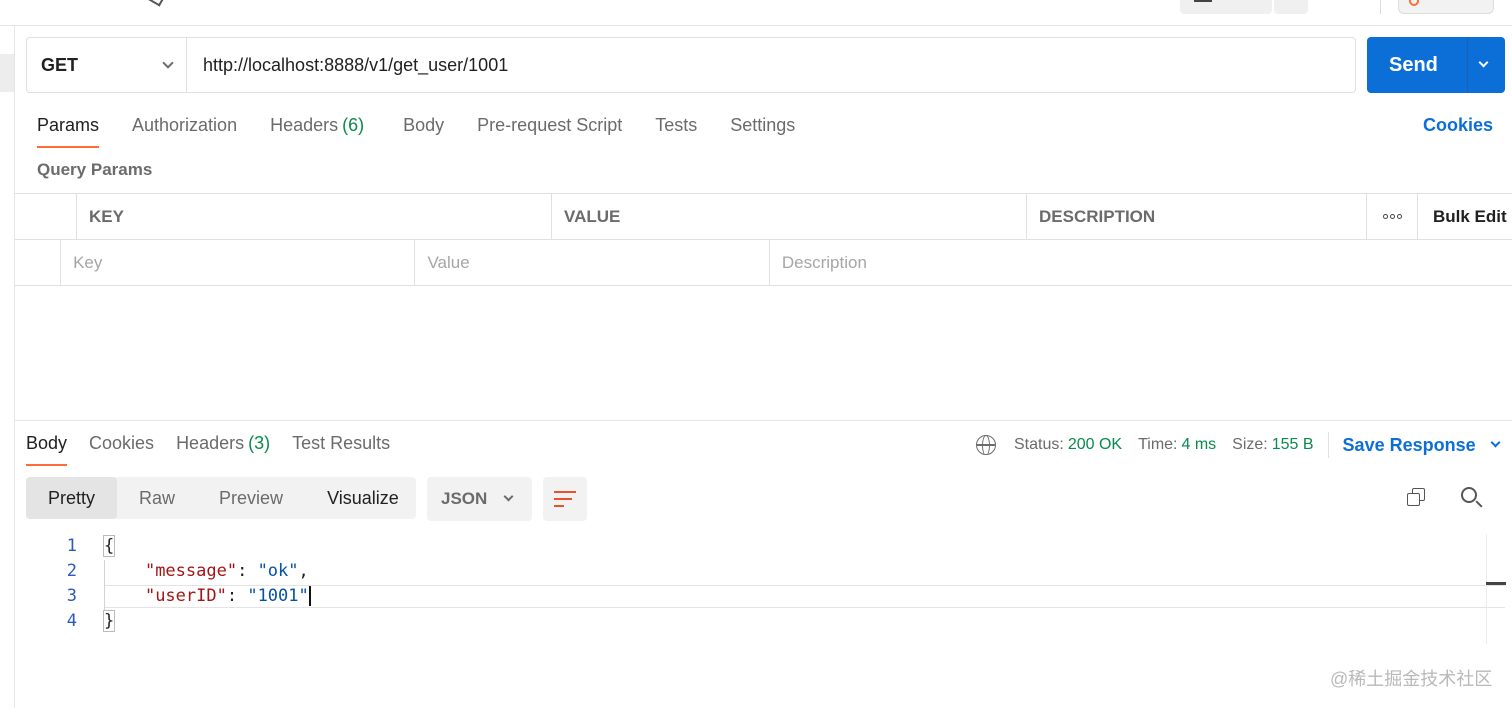 The width and height of the screenshot is (1512, 708). I want to click on postman-icon, so click(1414, 3).